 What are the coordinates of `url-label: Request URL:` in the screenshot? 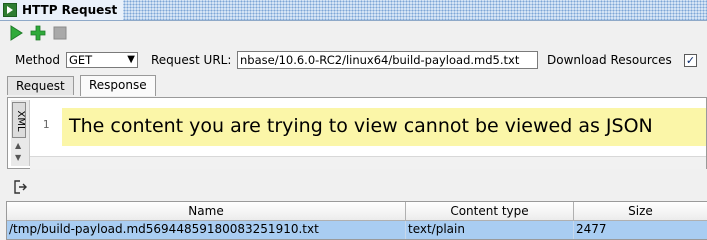 It's located at (191, 60).